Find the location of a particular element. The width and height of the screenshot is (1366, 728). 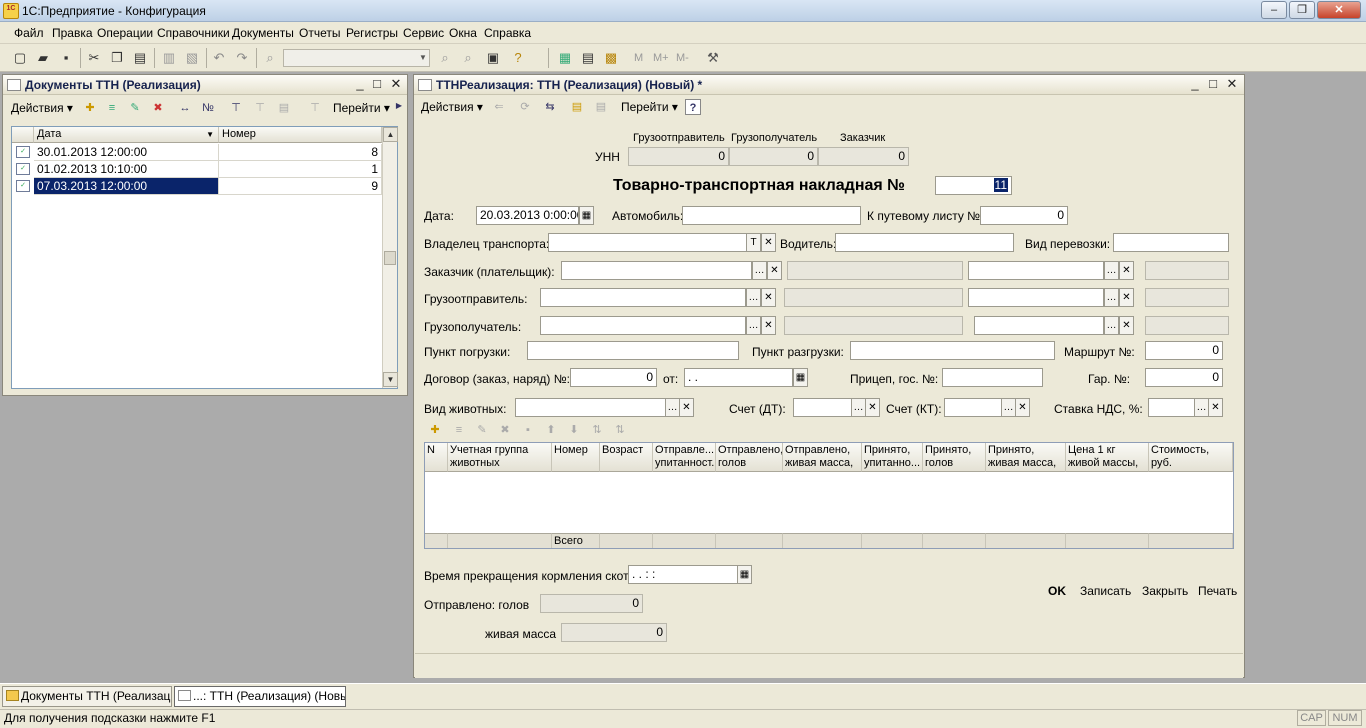

save-button: Записать is located at coordinates (1105, 591).